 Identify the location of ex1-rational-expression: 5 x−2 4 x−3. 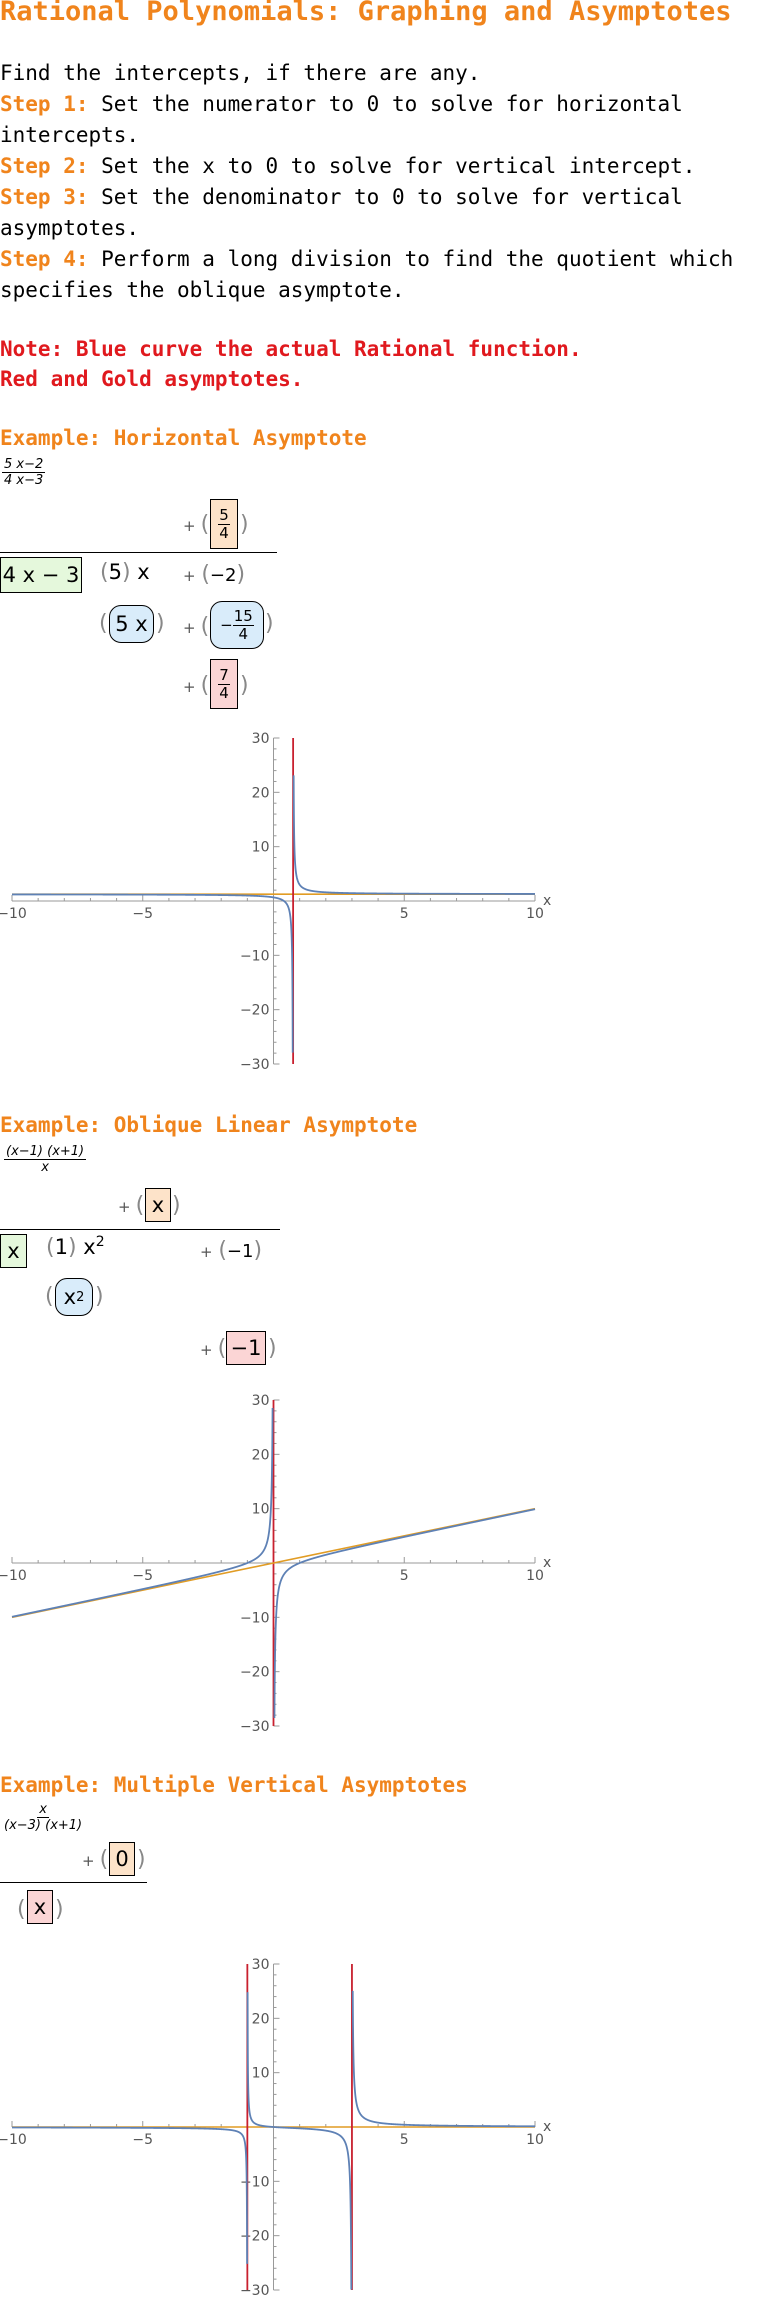
(24, 472).